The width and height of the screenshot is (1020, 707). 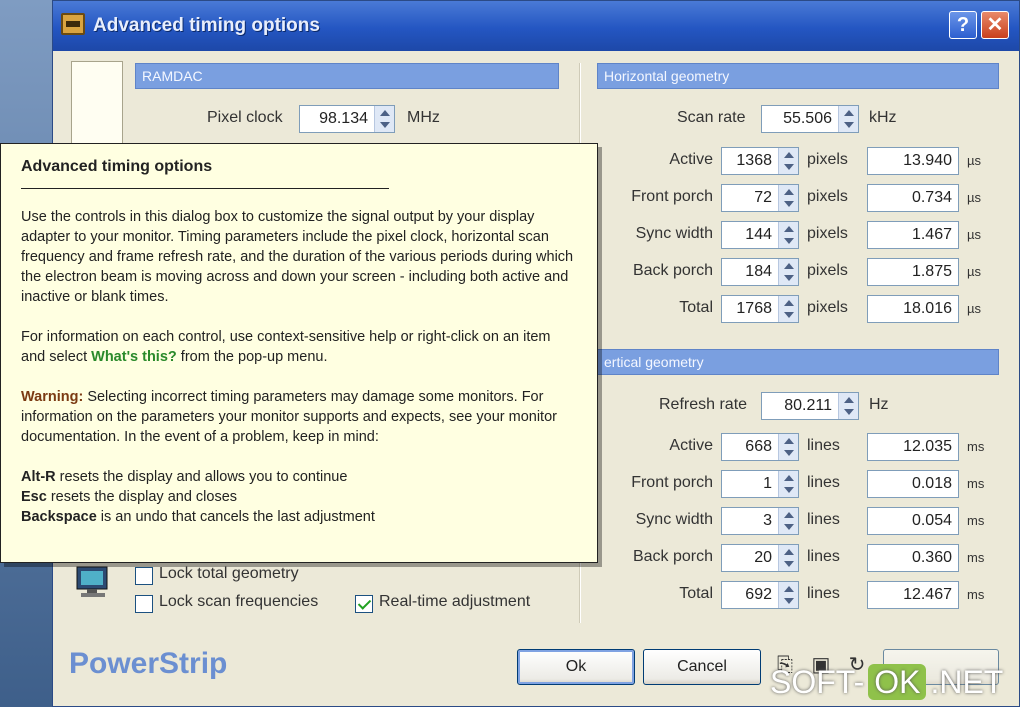 I want to click on powerstrip-app-icon, so click(x=73, y=24).